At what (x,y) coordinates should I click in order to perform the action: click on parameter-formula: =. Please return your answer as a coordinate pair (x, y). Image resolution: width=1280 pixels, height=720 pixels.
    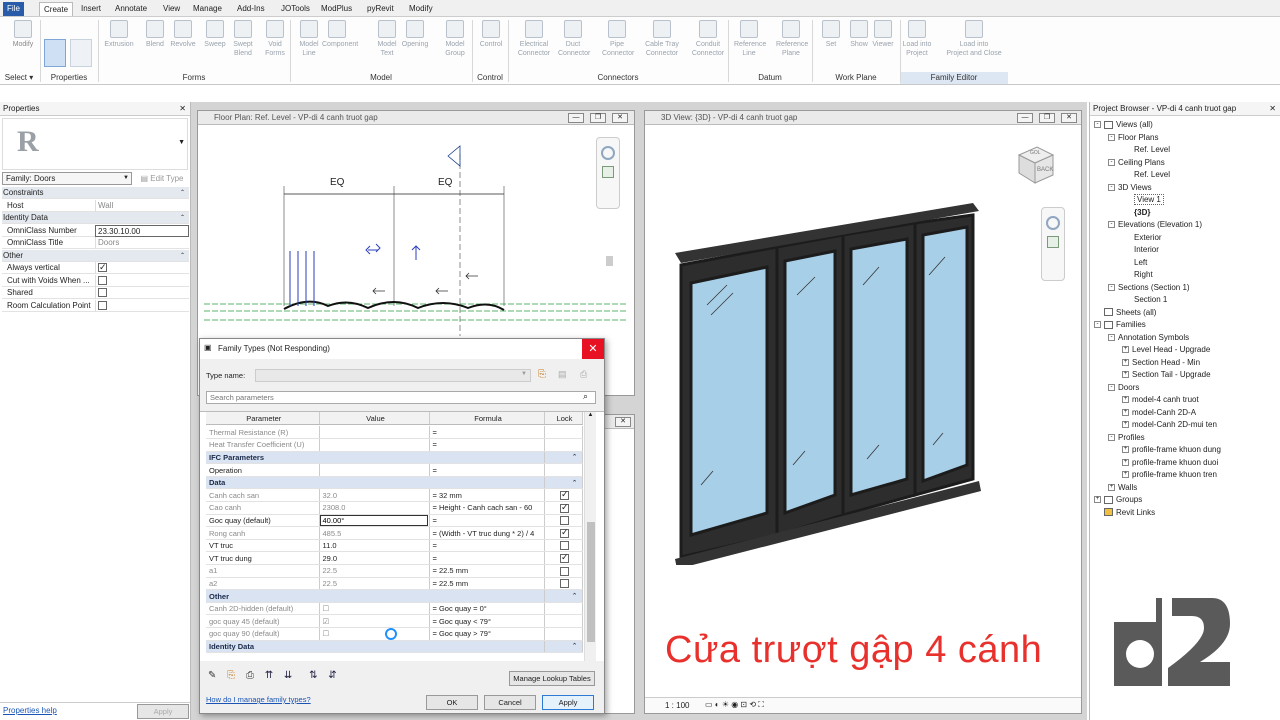
    Looking at the image, I should click on (487, 521).